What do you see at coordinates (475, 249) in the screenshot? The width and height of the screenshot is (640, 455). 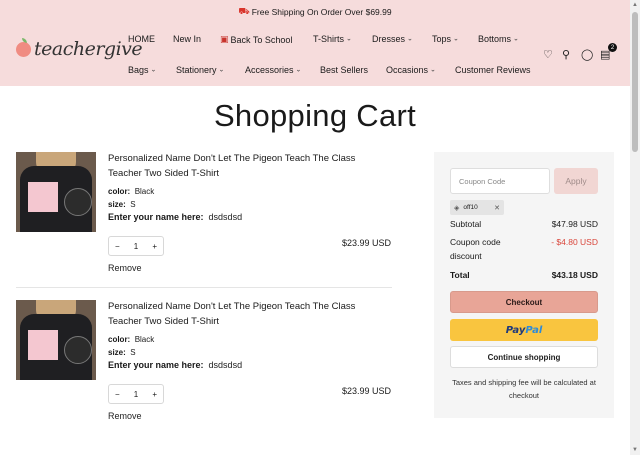 I see `discount-label: Coupon code discount` at bounding box center [475, 249].